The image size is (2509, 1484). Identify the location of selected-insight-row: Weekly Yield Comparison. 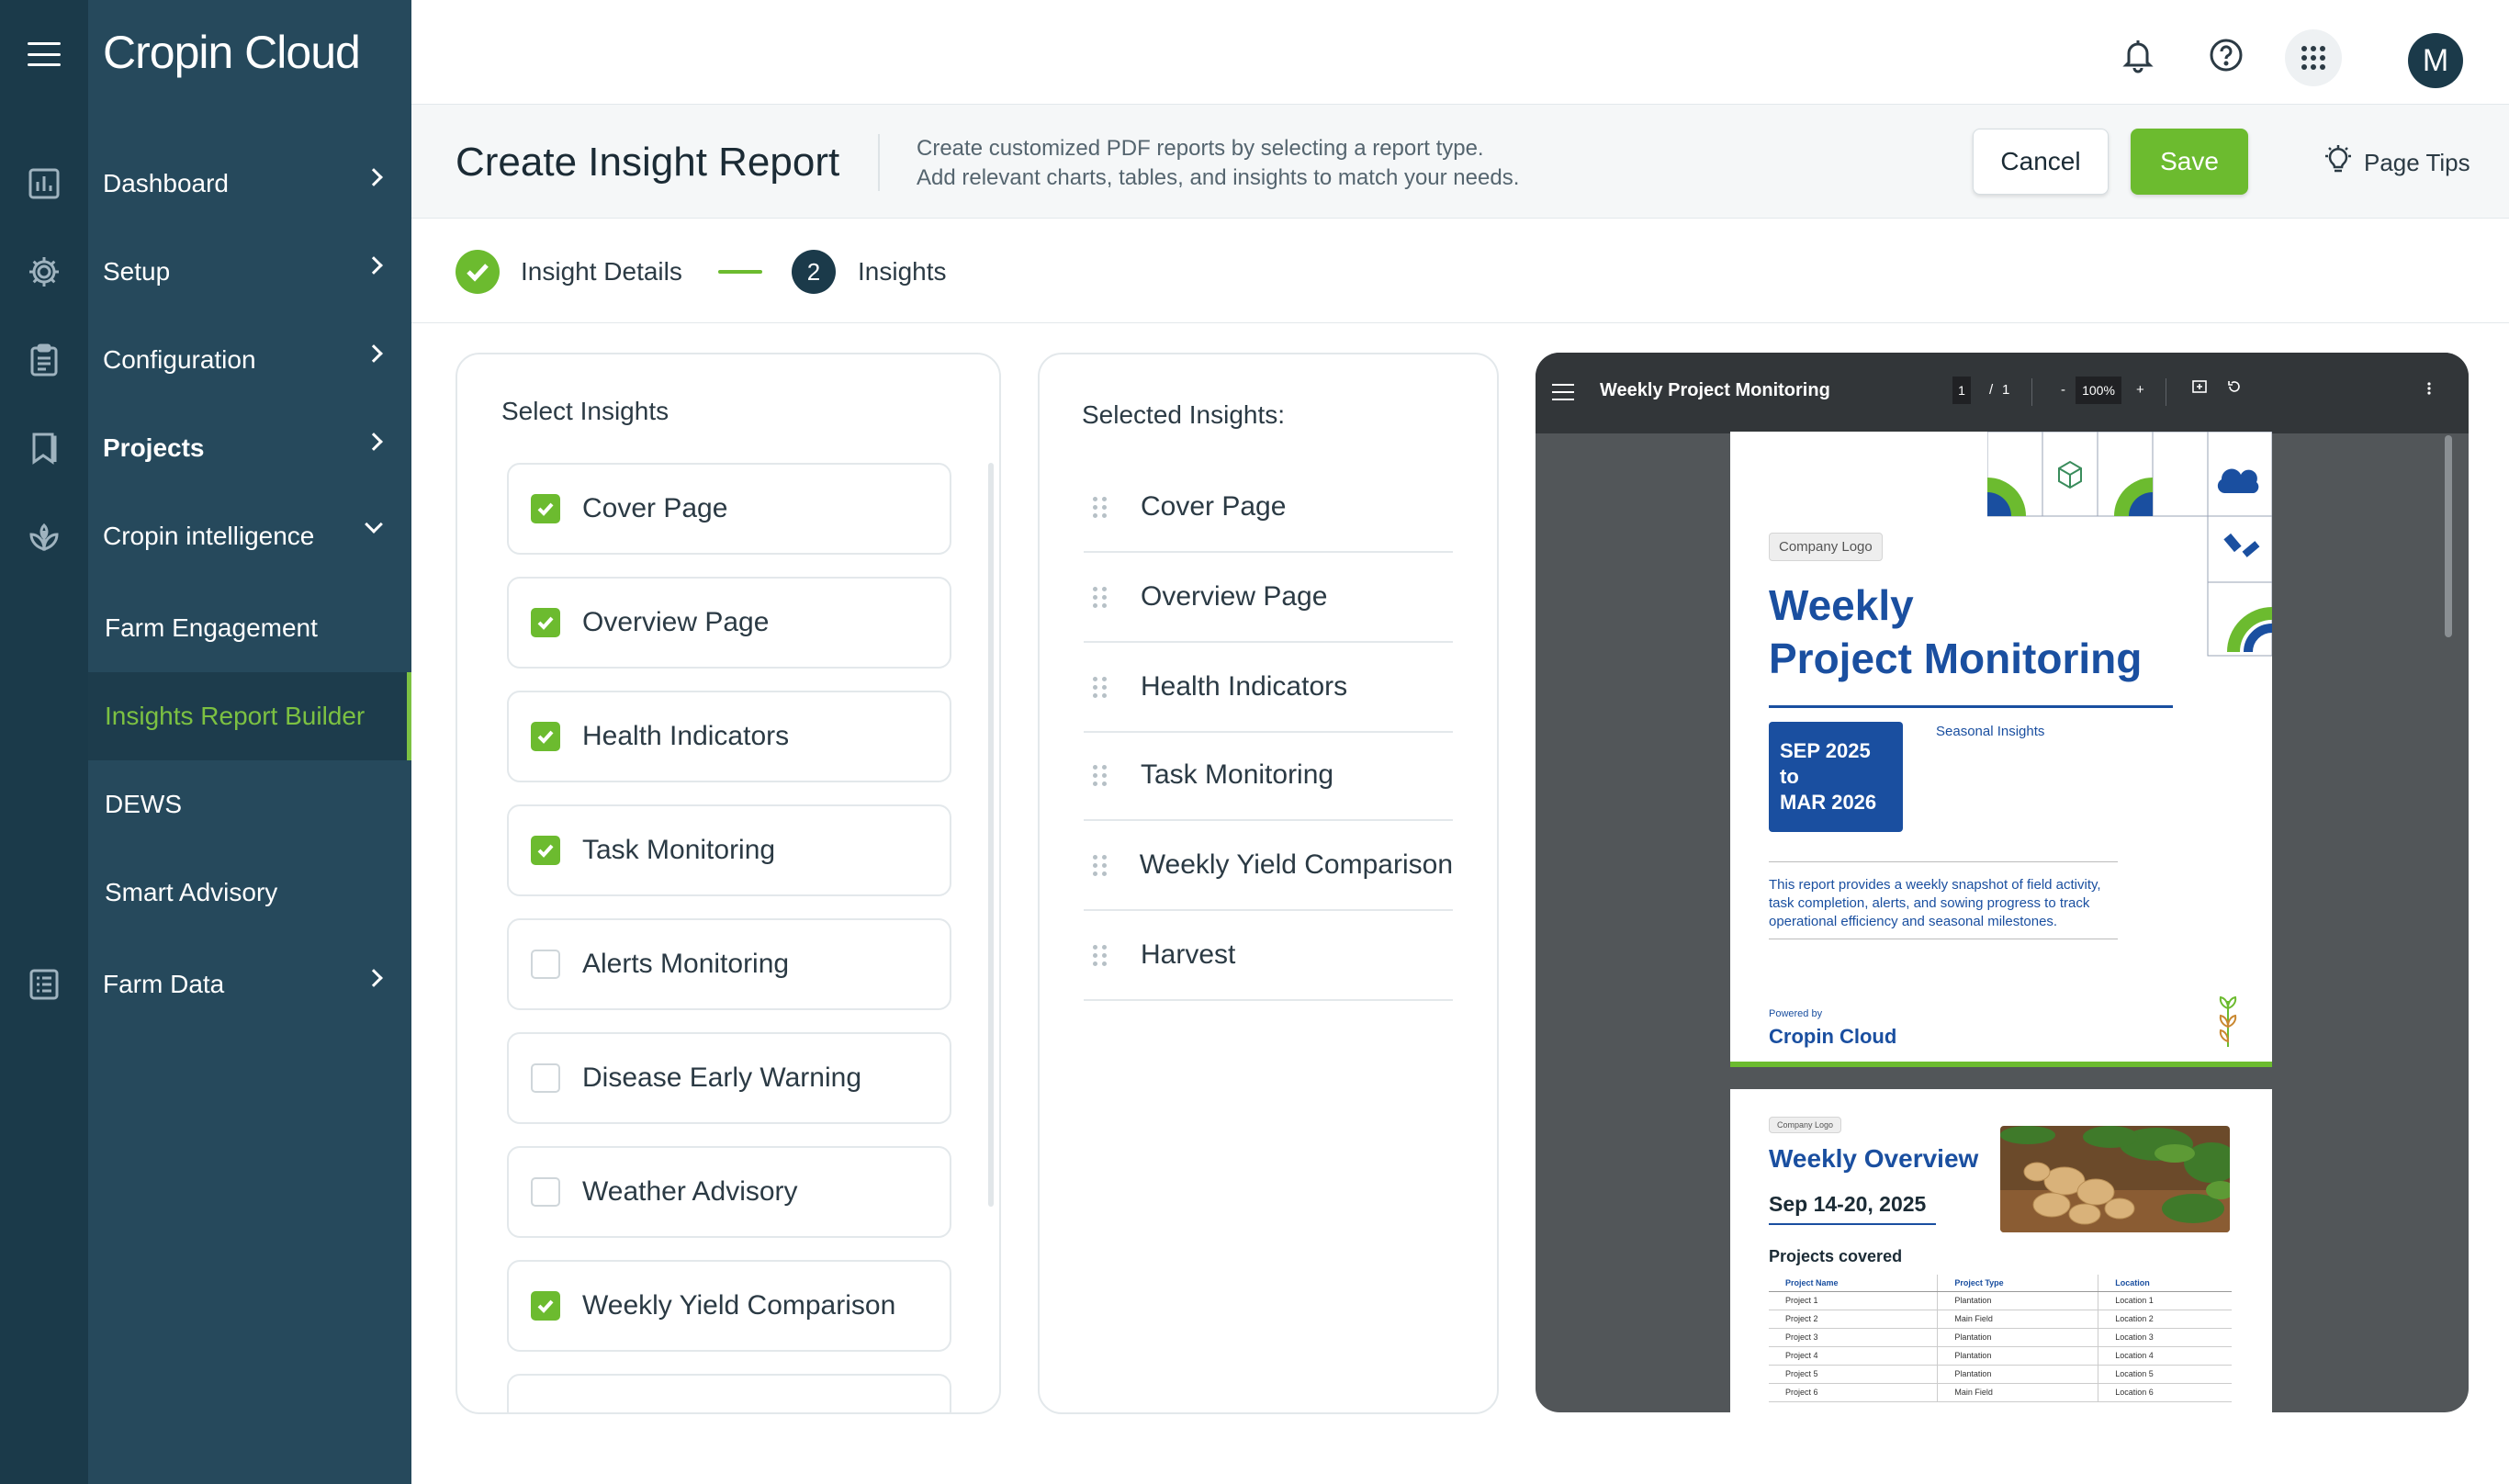
(1268, 866).